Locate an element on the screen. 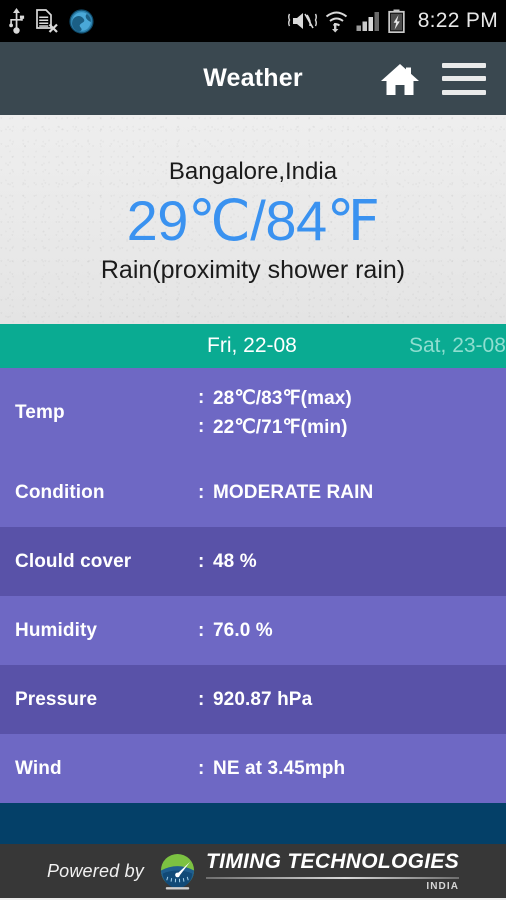  table-row-wind: Wind : NE at 3.45mph is located at coordinates (253, 768).